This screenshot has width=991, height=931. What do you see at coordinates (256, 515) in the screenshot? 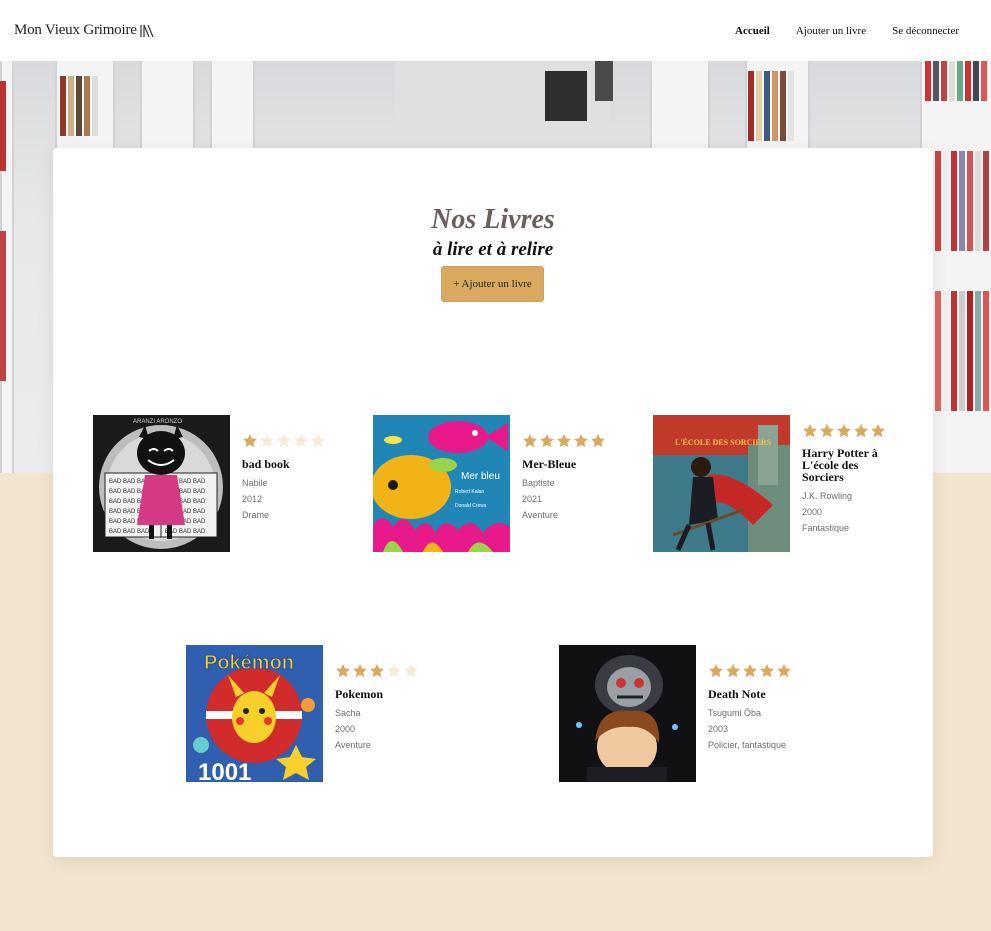
I see `book-genre: Drame` at bounding box center [256, 515].